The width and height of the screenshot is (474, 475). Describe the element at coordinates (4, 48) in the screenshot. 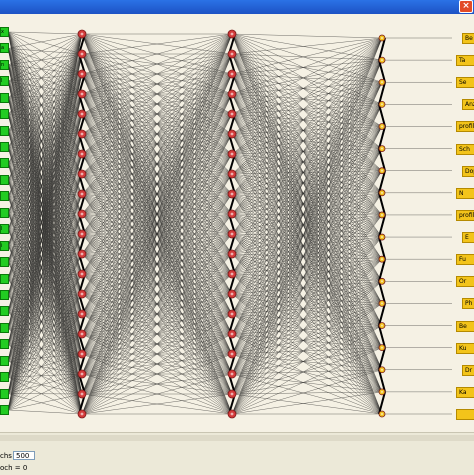

I see `input-label: a` at that location.